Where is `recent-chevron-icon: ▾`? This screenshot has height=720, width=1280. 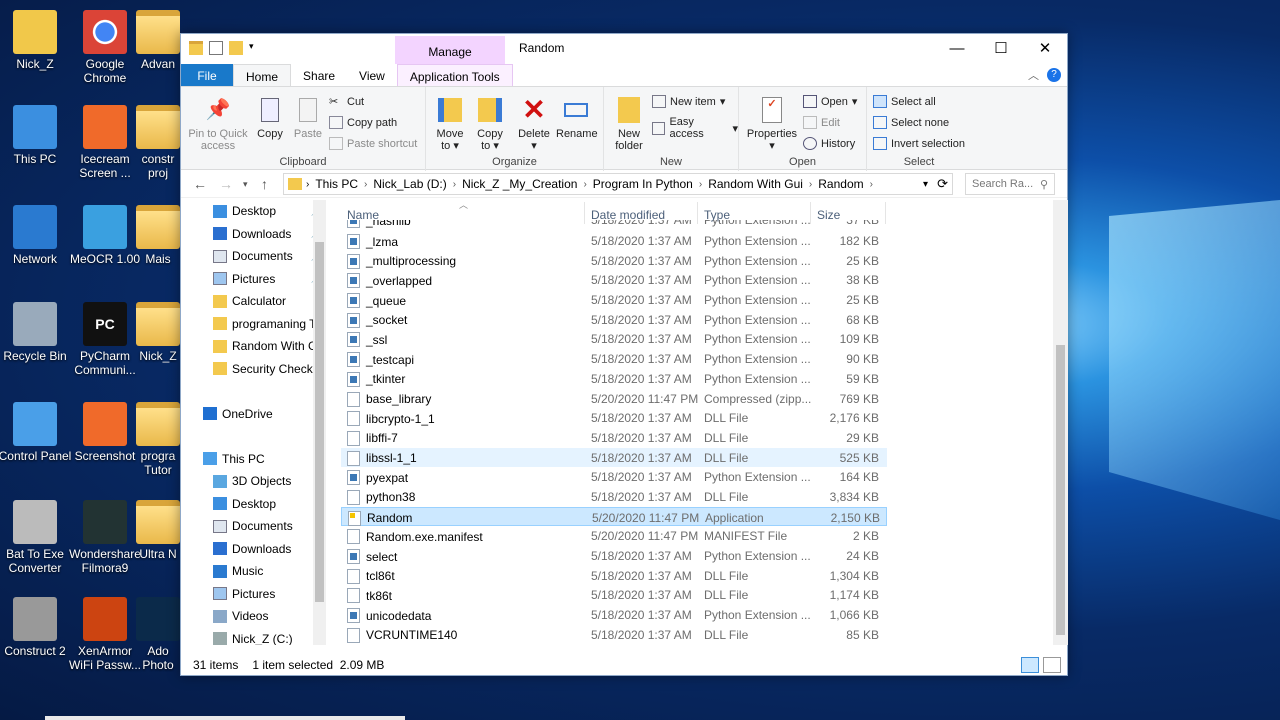 recent-chevron-icon: ▾ is located at coordinates (245, 184).